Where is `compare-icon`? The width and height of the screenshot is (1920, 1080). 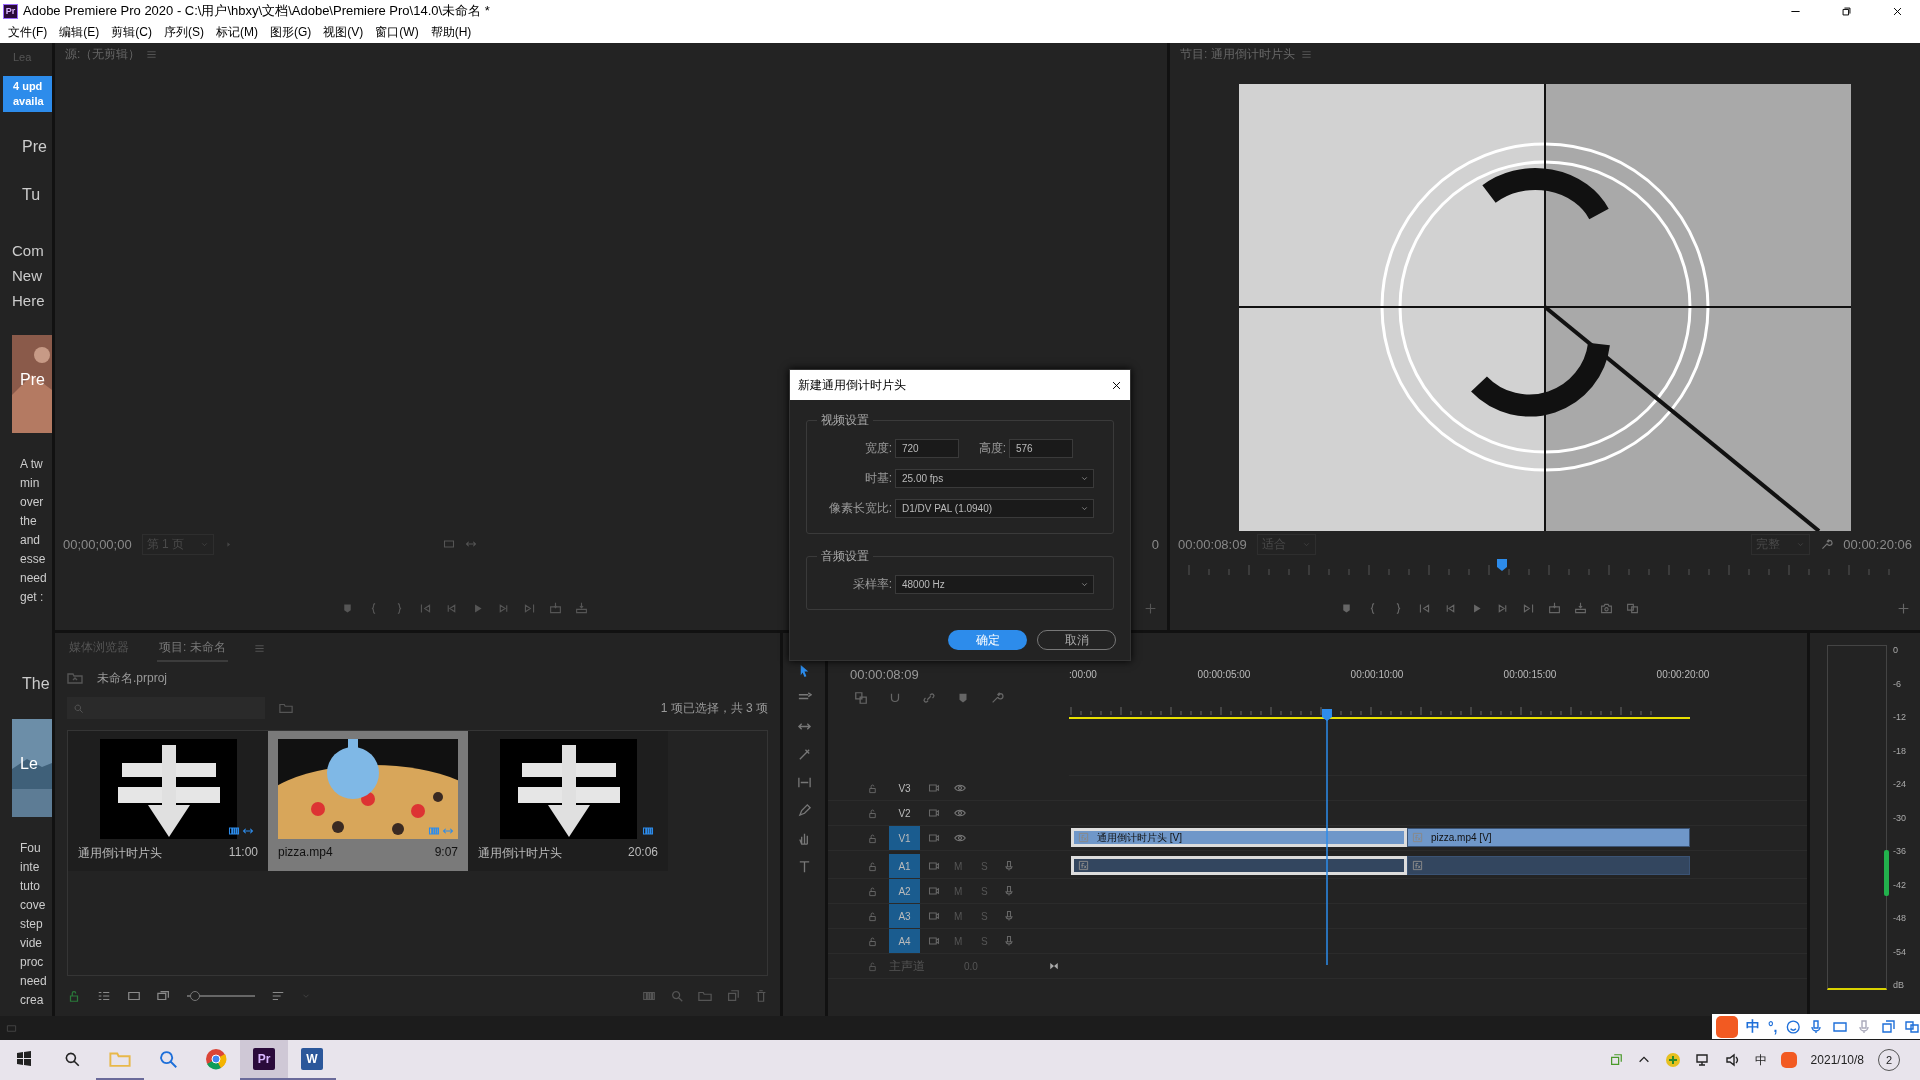
compare-icon is located at coordinates (1632, 608).